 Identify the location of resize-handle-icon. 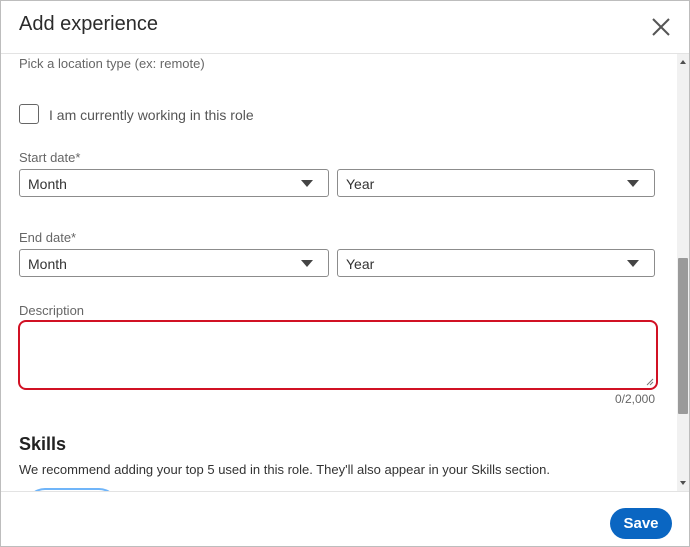
(650, 382).